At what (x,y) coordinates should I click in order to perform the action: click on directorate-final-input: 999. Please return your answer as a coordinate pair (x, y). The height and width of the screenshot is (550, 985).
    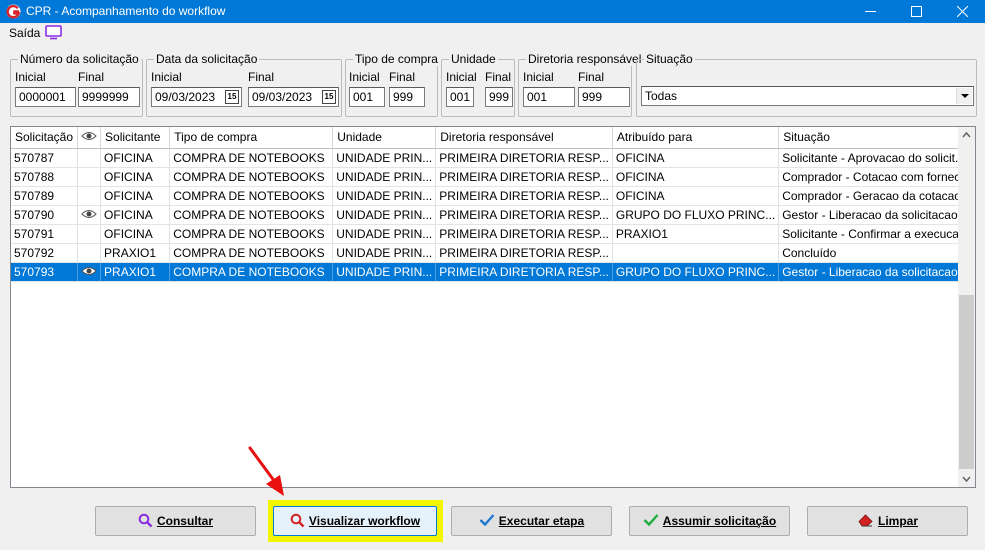
    Looking at the image, I should click on (604, 97).